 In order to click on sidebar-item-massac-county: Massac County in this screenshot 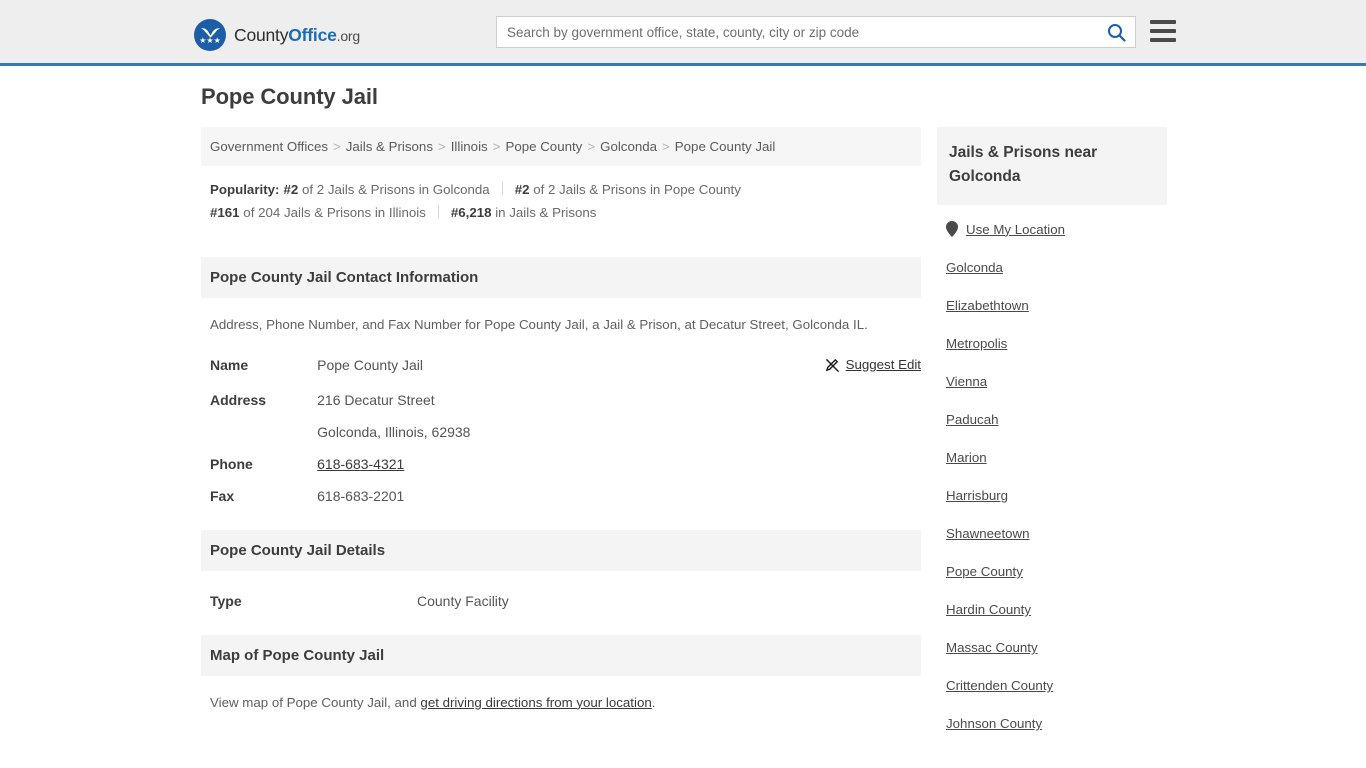, I will do `click(1052, 647)`.